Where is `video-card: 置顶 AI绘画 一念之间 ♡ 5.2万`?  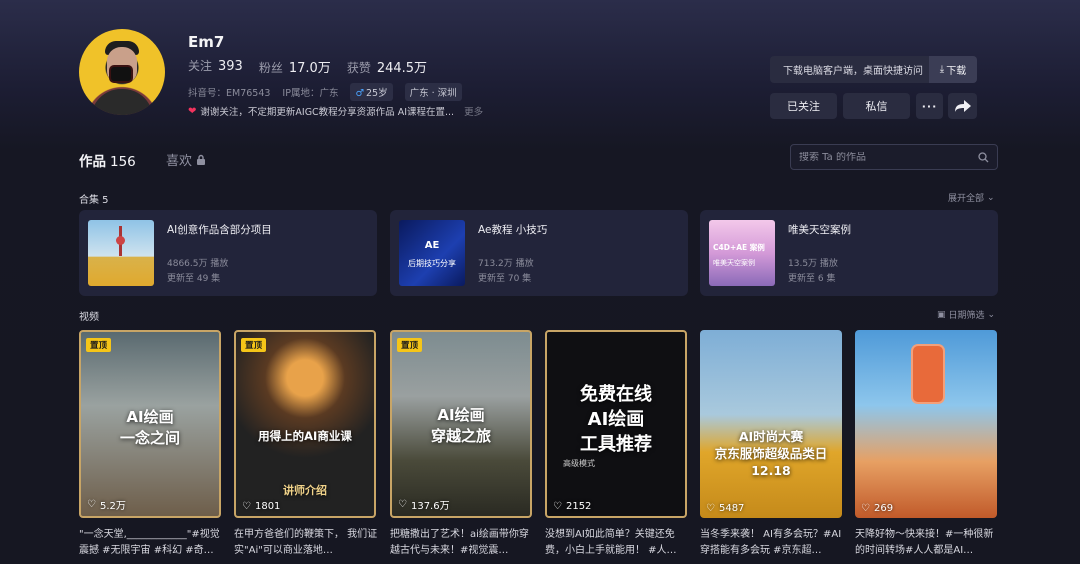 video-card: 置顶 AI绘画 一念之间 ♡ 5.2万 is located at coordinates (150, 424).